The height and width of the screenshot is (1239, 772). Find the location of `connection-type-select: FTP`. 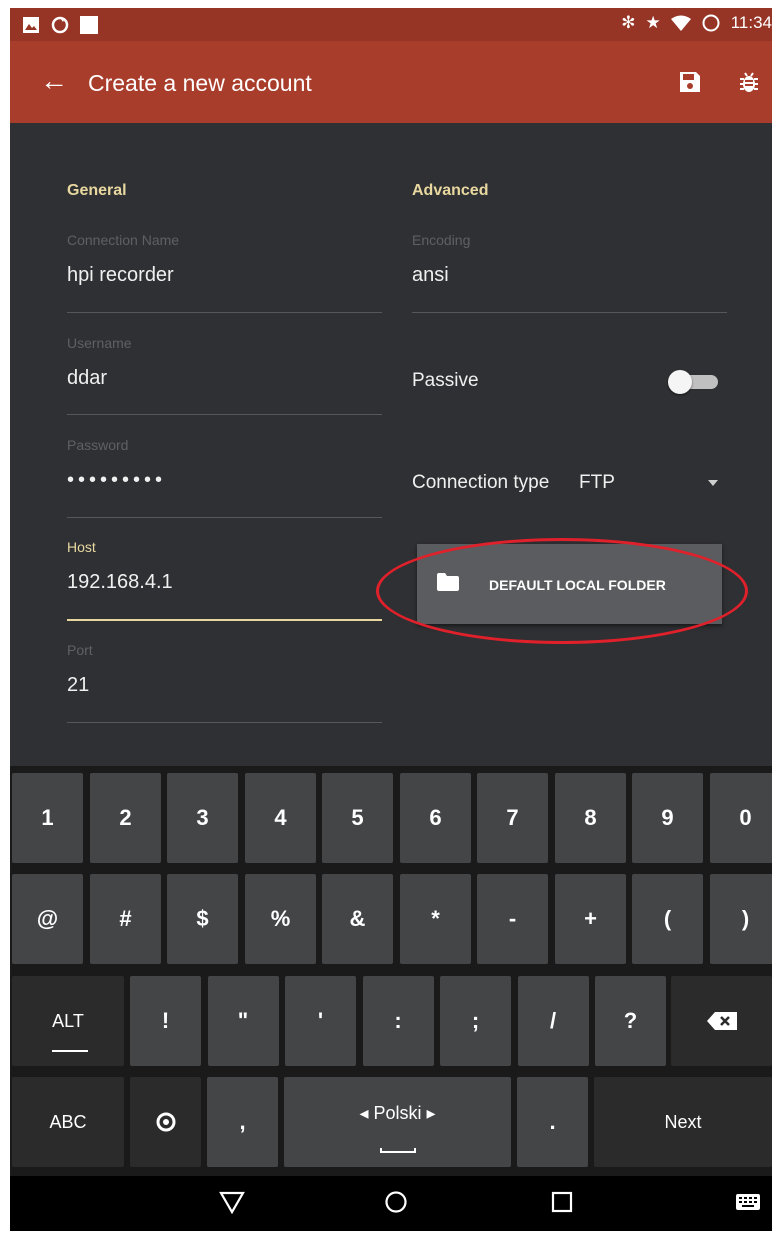

connection-type-select: FTP is located at coordinates (597, 483).